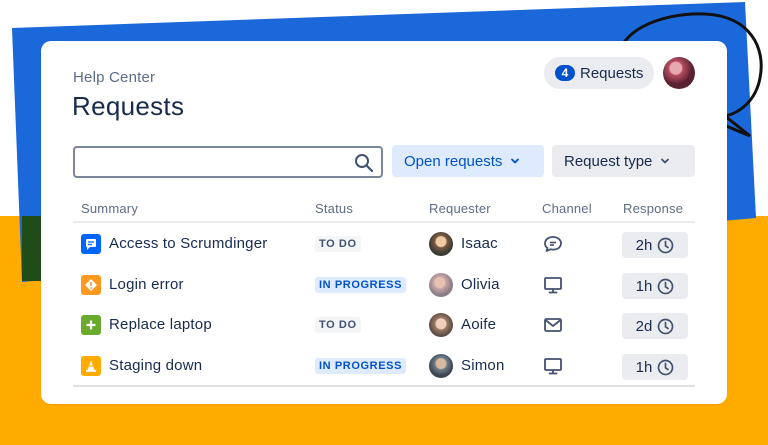 The height and width of the screenshot is (445, 768). I want to click on column-header-summary: Summary, so click(109, 208).